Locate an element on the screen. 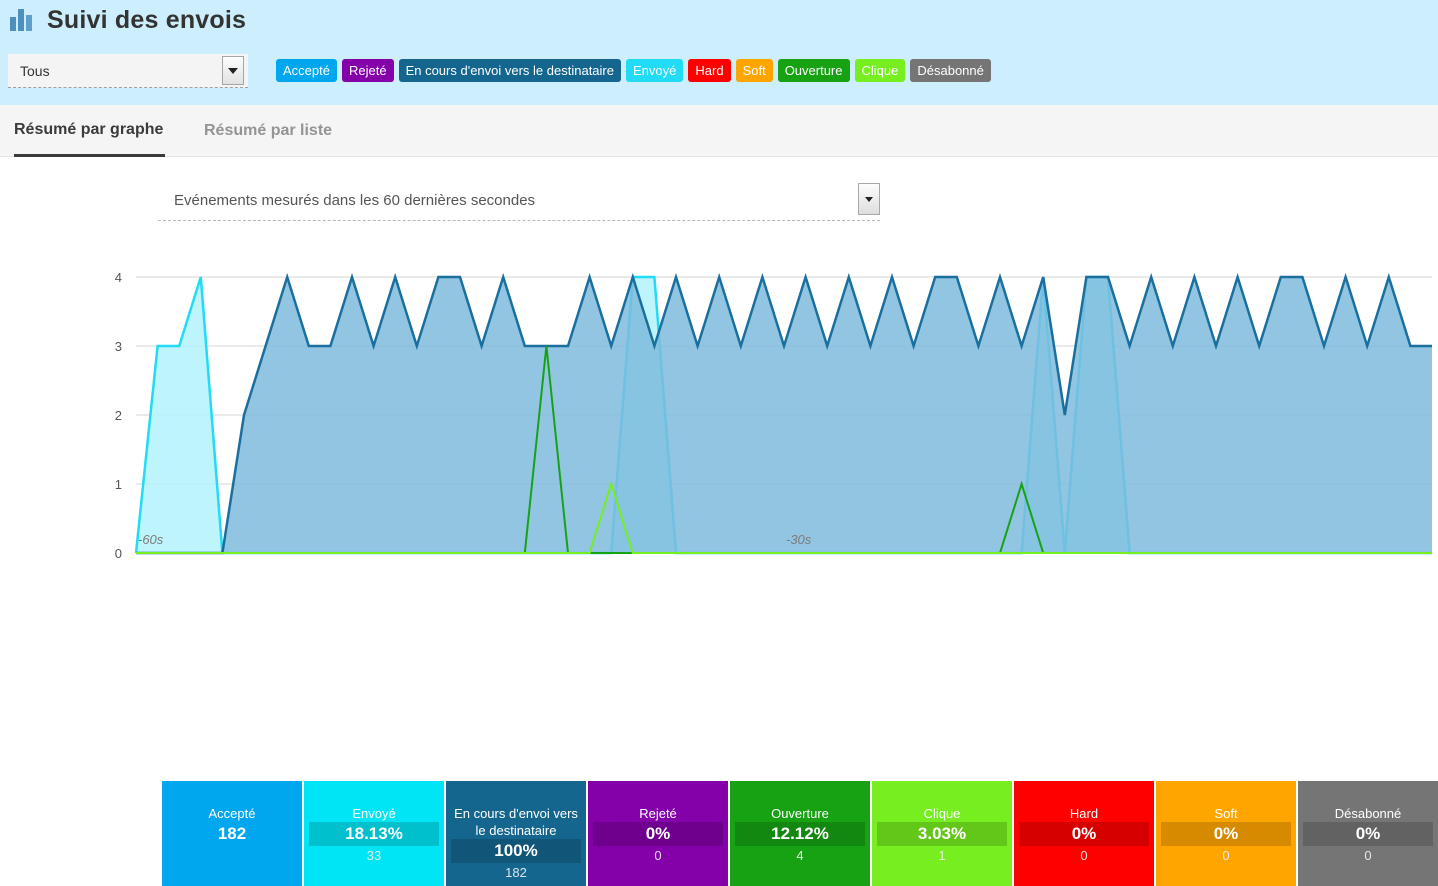 This screenshot has height=886, width=1438. stat-card-percent-row: 3.03% is located at coordinates (942, 834).